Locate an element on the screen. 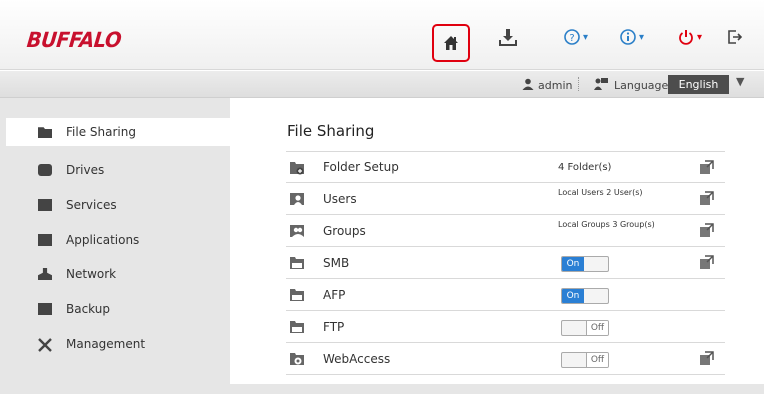 This screenshot has height=394, width=764. row-label: WebAccess is located at coordinates (357, 358).